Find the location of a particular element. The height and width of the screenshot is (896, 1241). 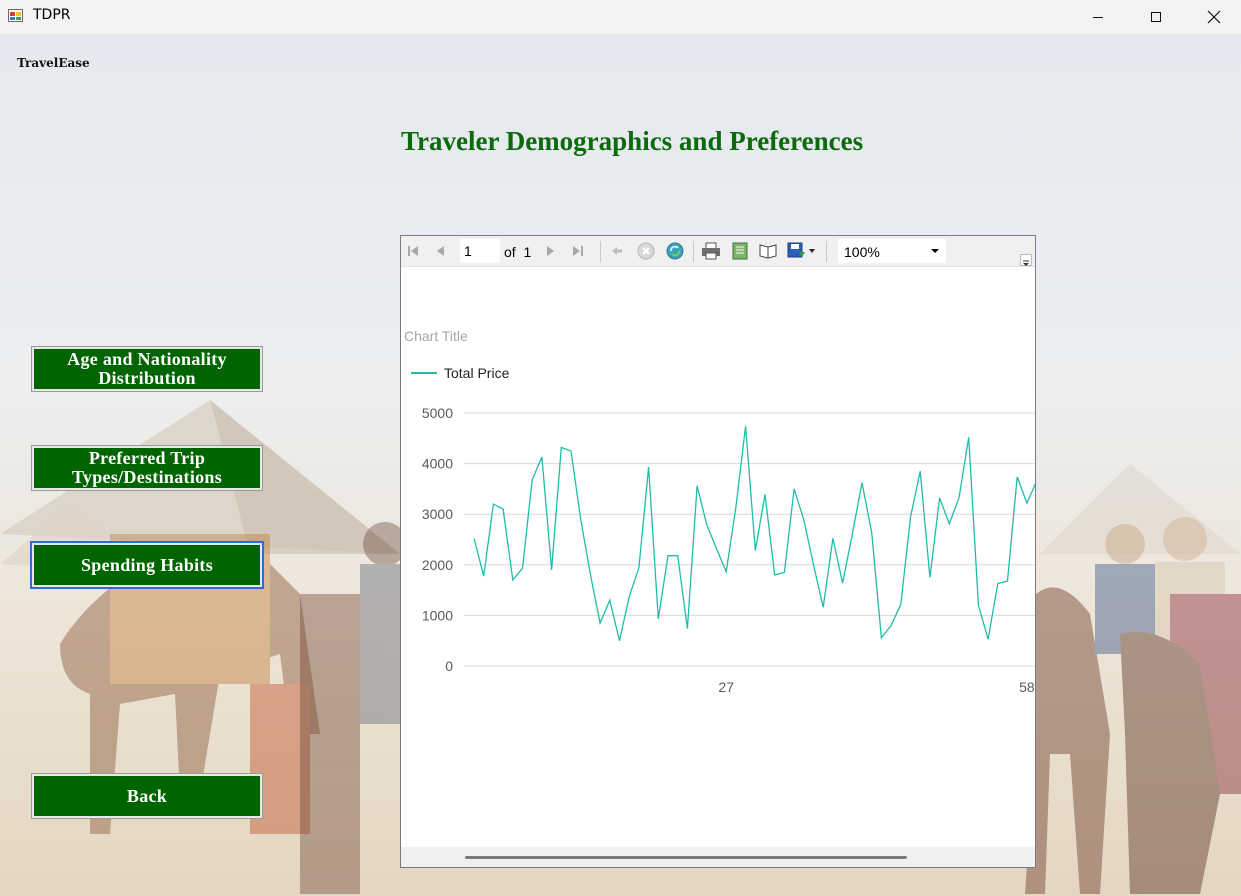

print-layout-icon is located at coordinates (740, 251).